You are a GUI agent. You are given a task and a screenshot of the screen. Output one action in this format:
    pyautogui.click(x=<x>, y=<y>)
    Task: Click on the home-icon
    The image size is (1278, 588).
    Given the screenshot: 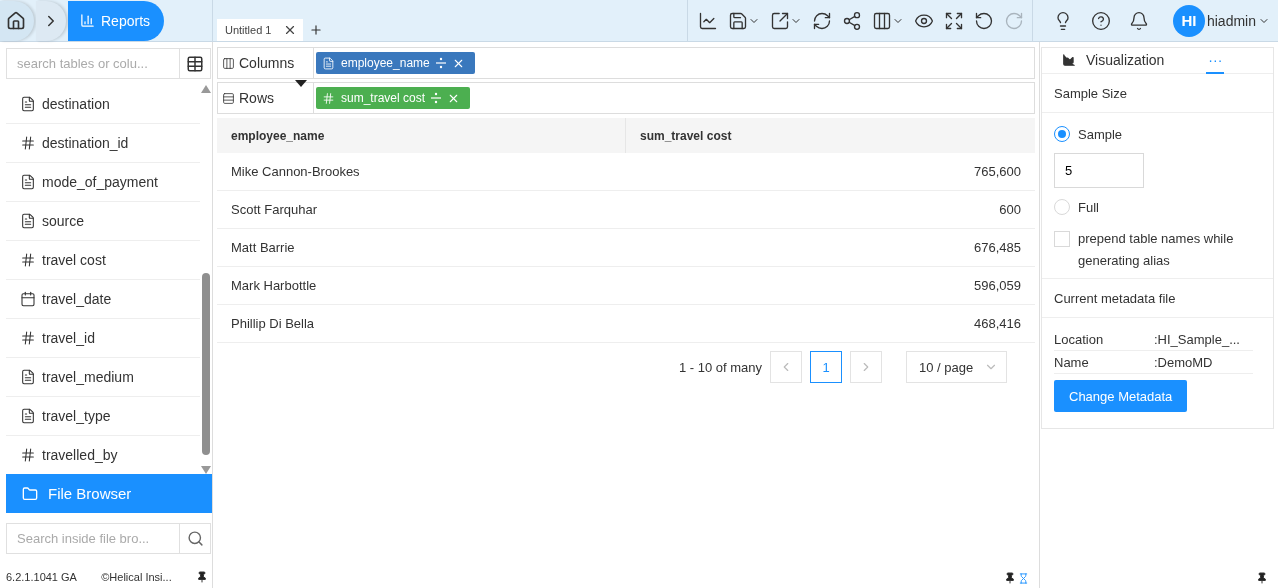 What is the action you would take?
    pyautogui.click(x=16, y=20)
    